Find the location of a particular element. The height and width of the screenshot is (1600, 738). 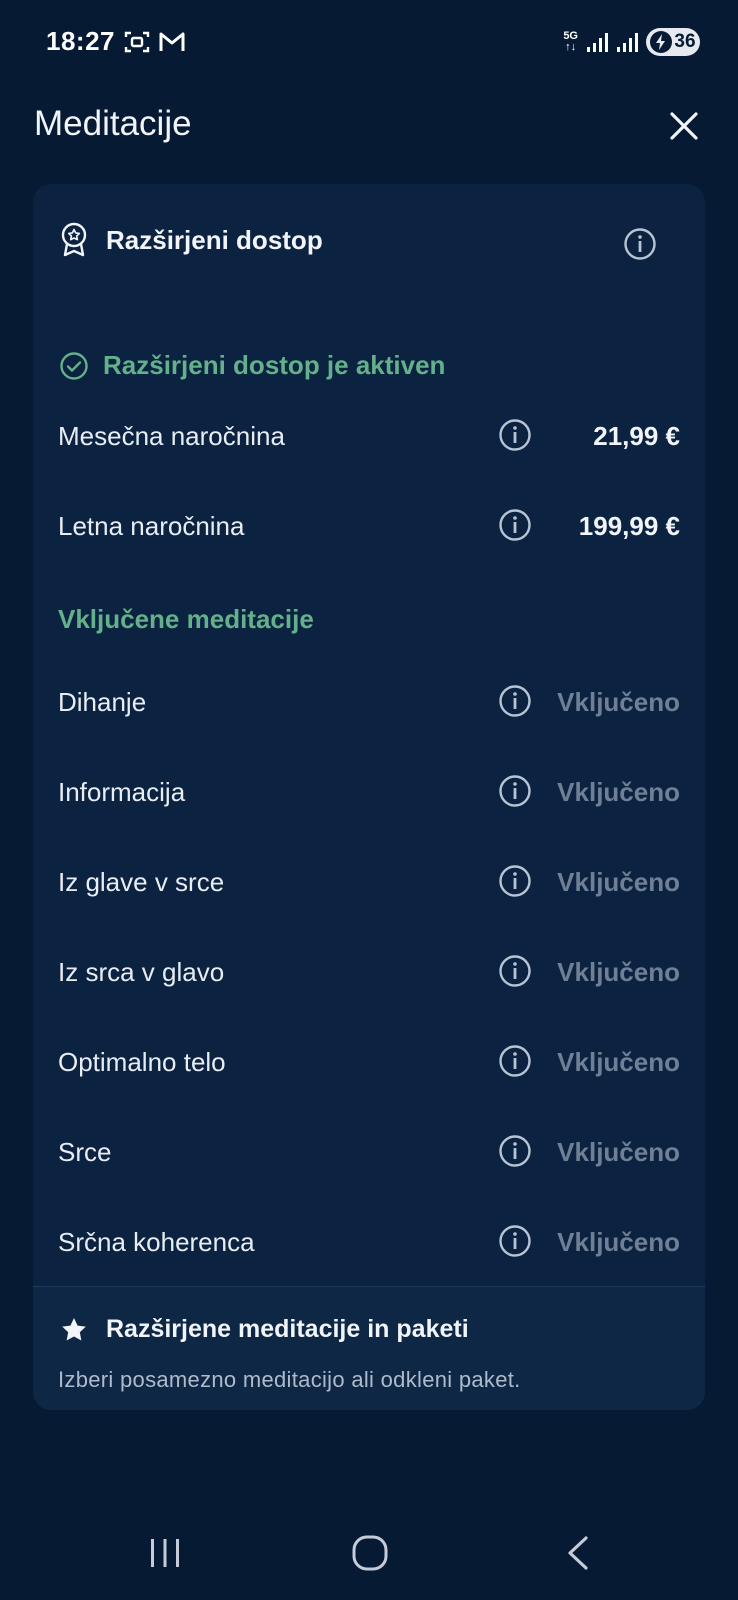

subscription-row-yearly: Letna naročnina 199,99 € is located at coordinates (369, 526).